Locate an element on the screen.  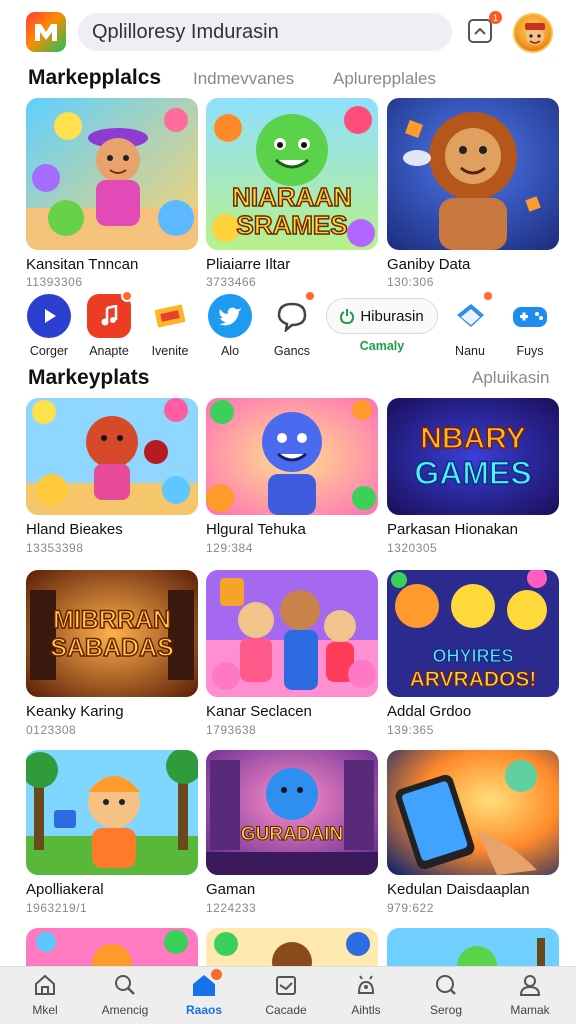
nav-label: Mkel is located at coordinates (45, 1010).